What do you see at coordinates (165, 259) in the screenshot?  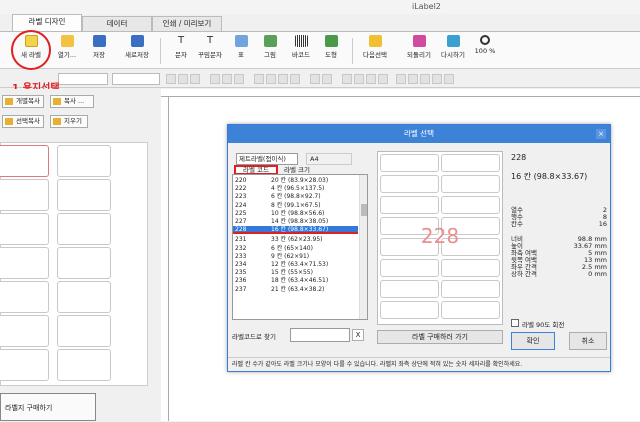 I see `ruler-vertical` at bounding box center [165, 259].